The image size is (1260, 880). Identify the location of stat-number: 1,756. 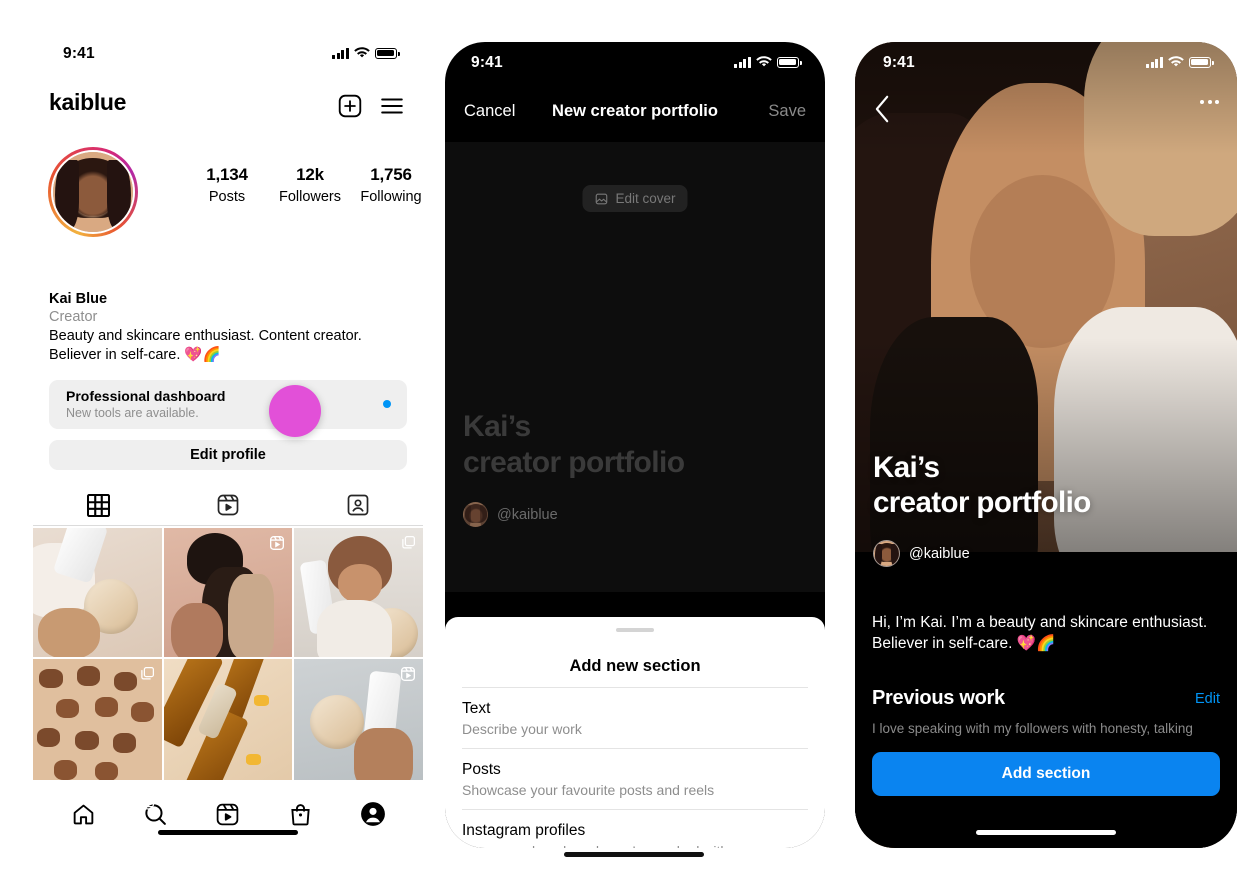
(391, 174).